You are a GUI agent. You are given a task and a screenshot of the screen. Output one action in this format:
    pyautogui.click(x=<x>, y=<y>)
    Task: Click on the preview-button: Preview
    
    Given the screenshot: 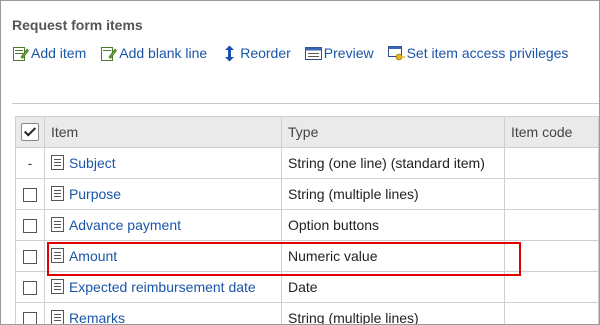 What is the action you would take?
    pyautogui.click(x=339, y=53)
    